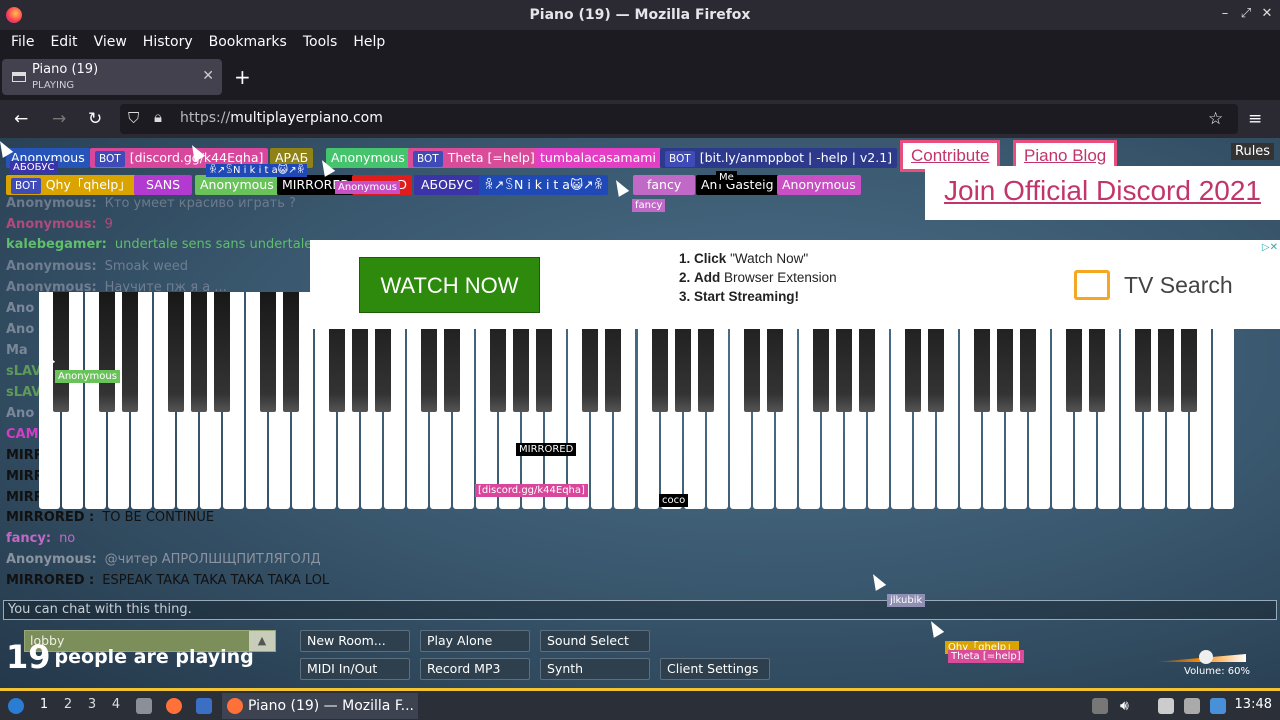 This screenshot has height=720, width=1280. I want to click on chat-text: @читер АПРОЛШЩПИТЛЯГОЛД, so click(212, 559).